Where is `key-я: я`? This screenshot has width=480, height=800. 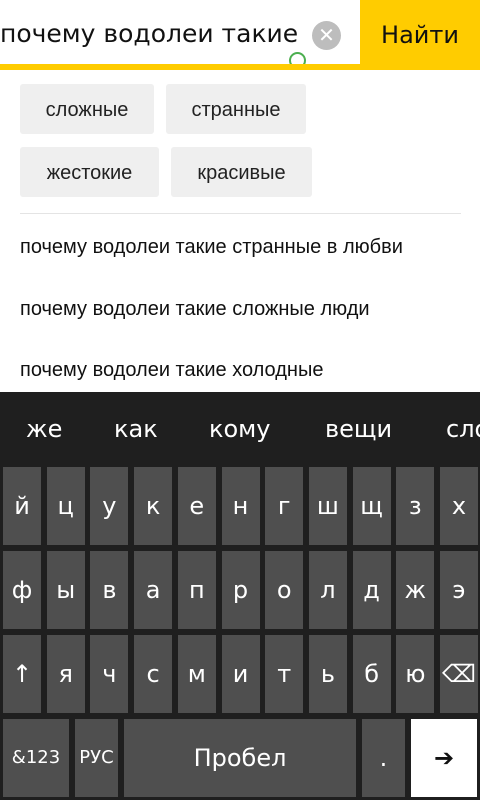 key-я: я is located at coordinates (65, 674).